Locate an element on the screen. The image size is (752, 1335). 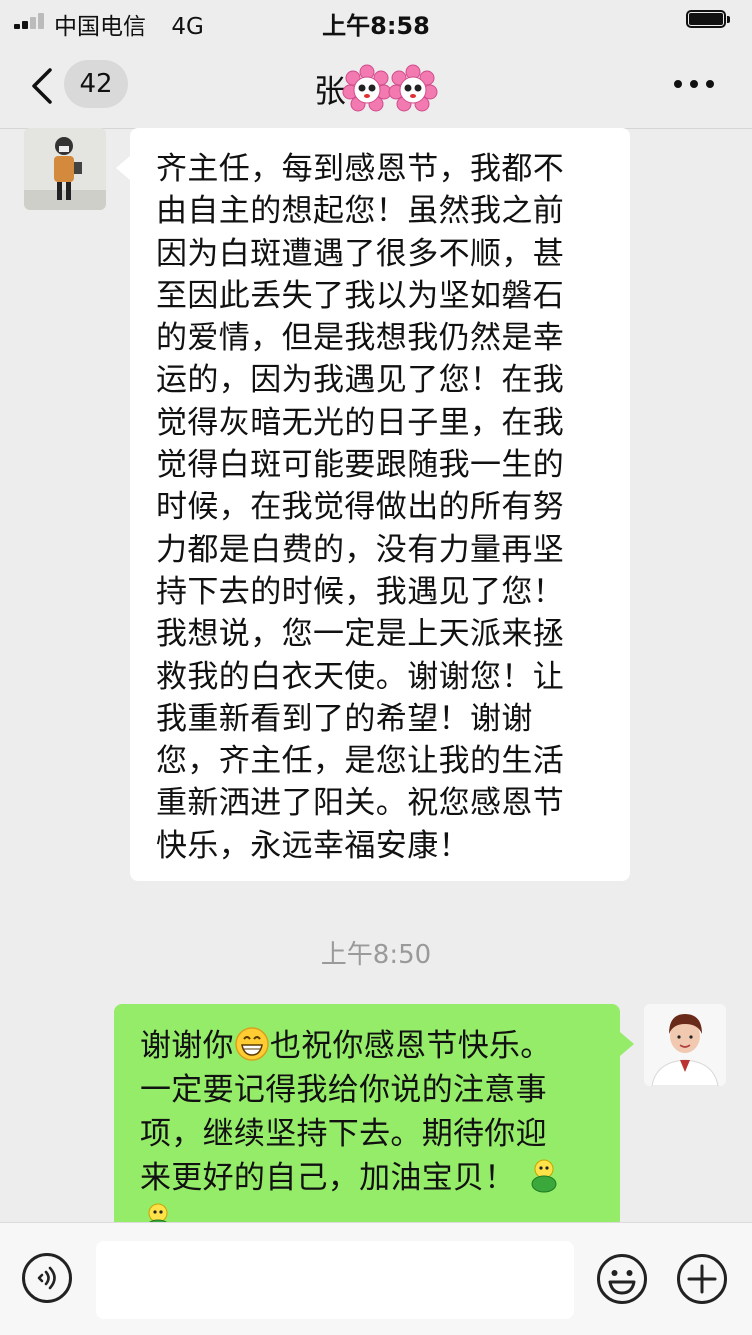
message-line: 持下去的时候，我遇见了您！ is located at coordinates (360, 591).